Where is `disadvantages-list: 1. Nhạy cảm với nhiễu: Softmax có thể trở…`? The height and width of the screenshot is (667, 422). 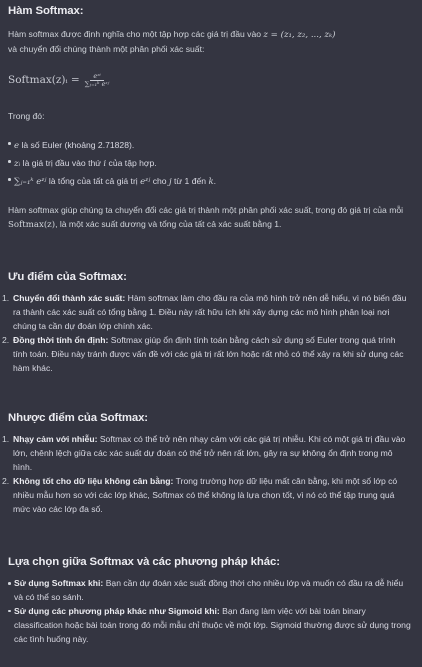 disadvantages-list: 1. Nhạy cảm với nhiễu: Softmax có thể trở… is located at coordinates (207, 475).